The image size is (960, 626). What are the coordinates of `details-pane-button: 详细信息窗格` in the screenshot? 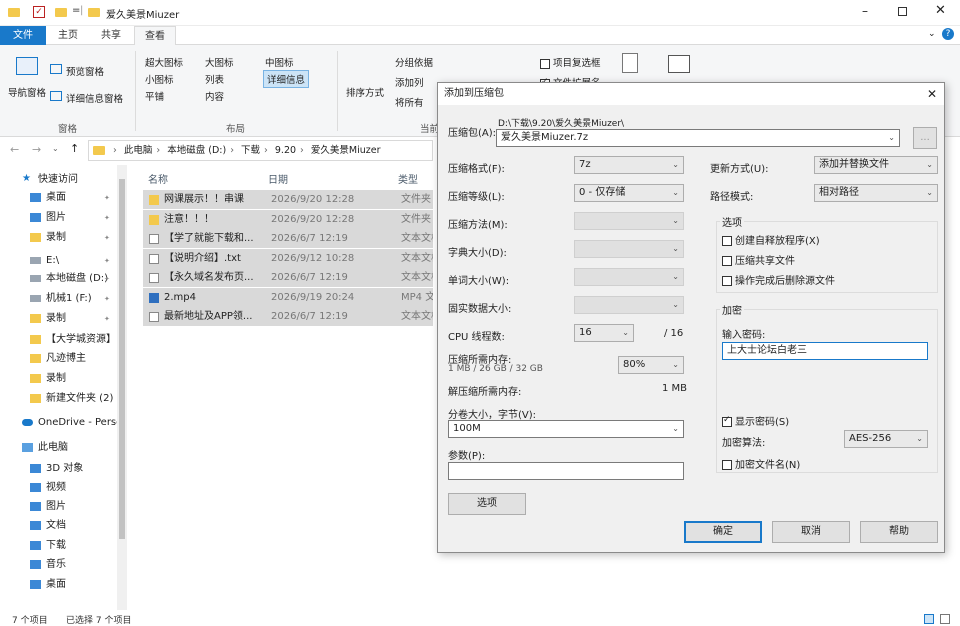 It's located at (94, 98).